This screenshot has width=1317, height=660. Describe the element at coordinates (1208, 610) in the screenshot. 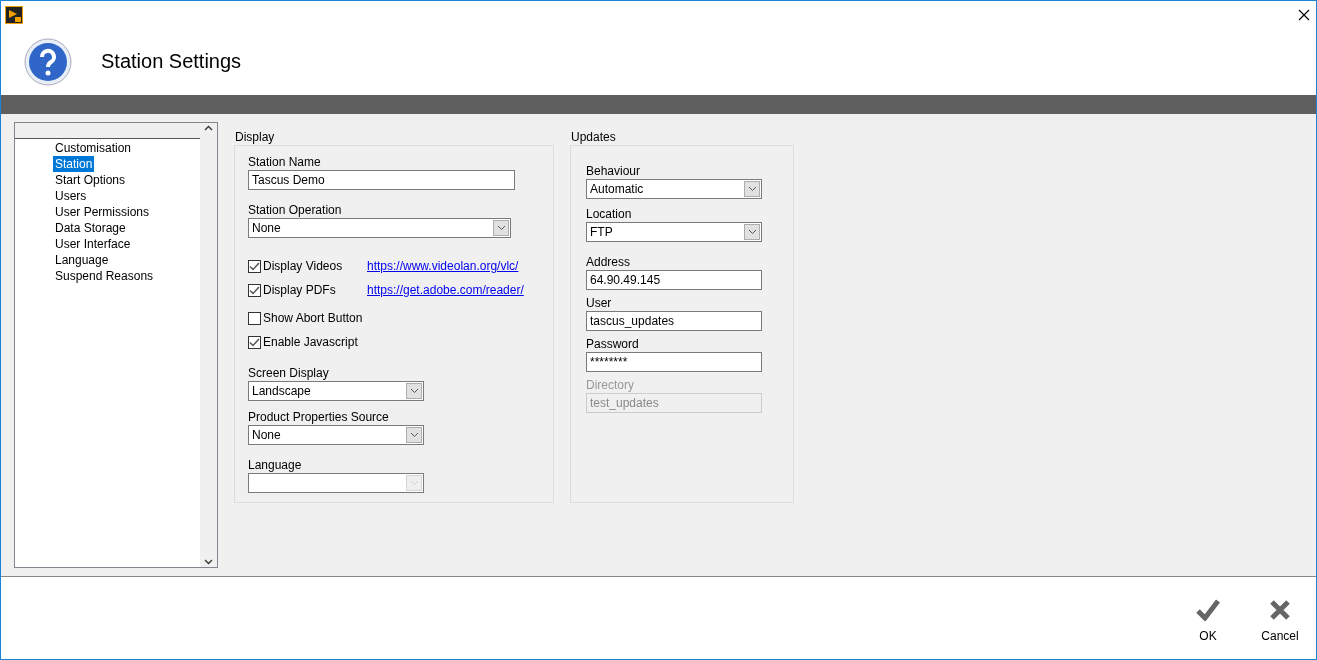

I see `checkmark-icon` at that location.